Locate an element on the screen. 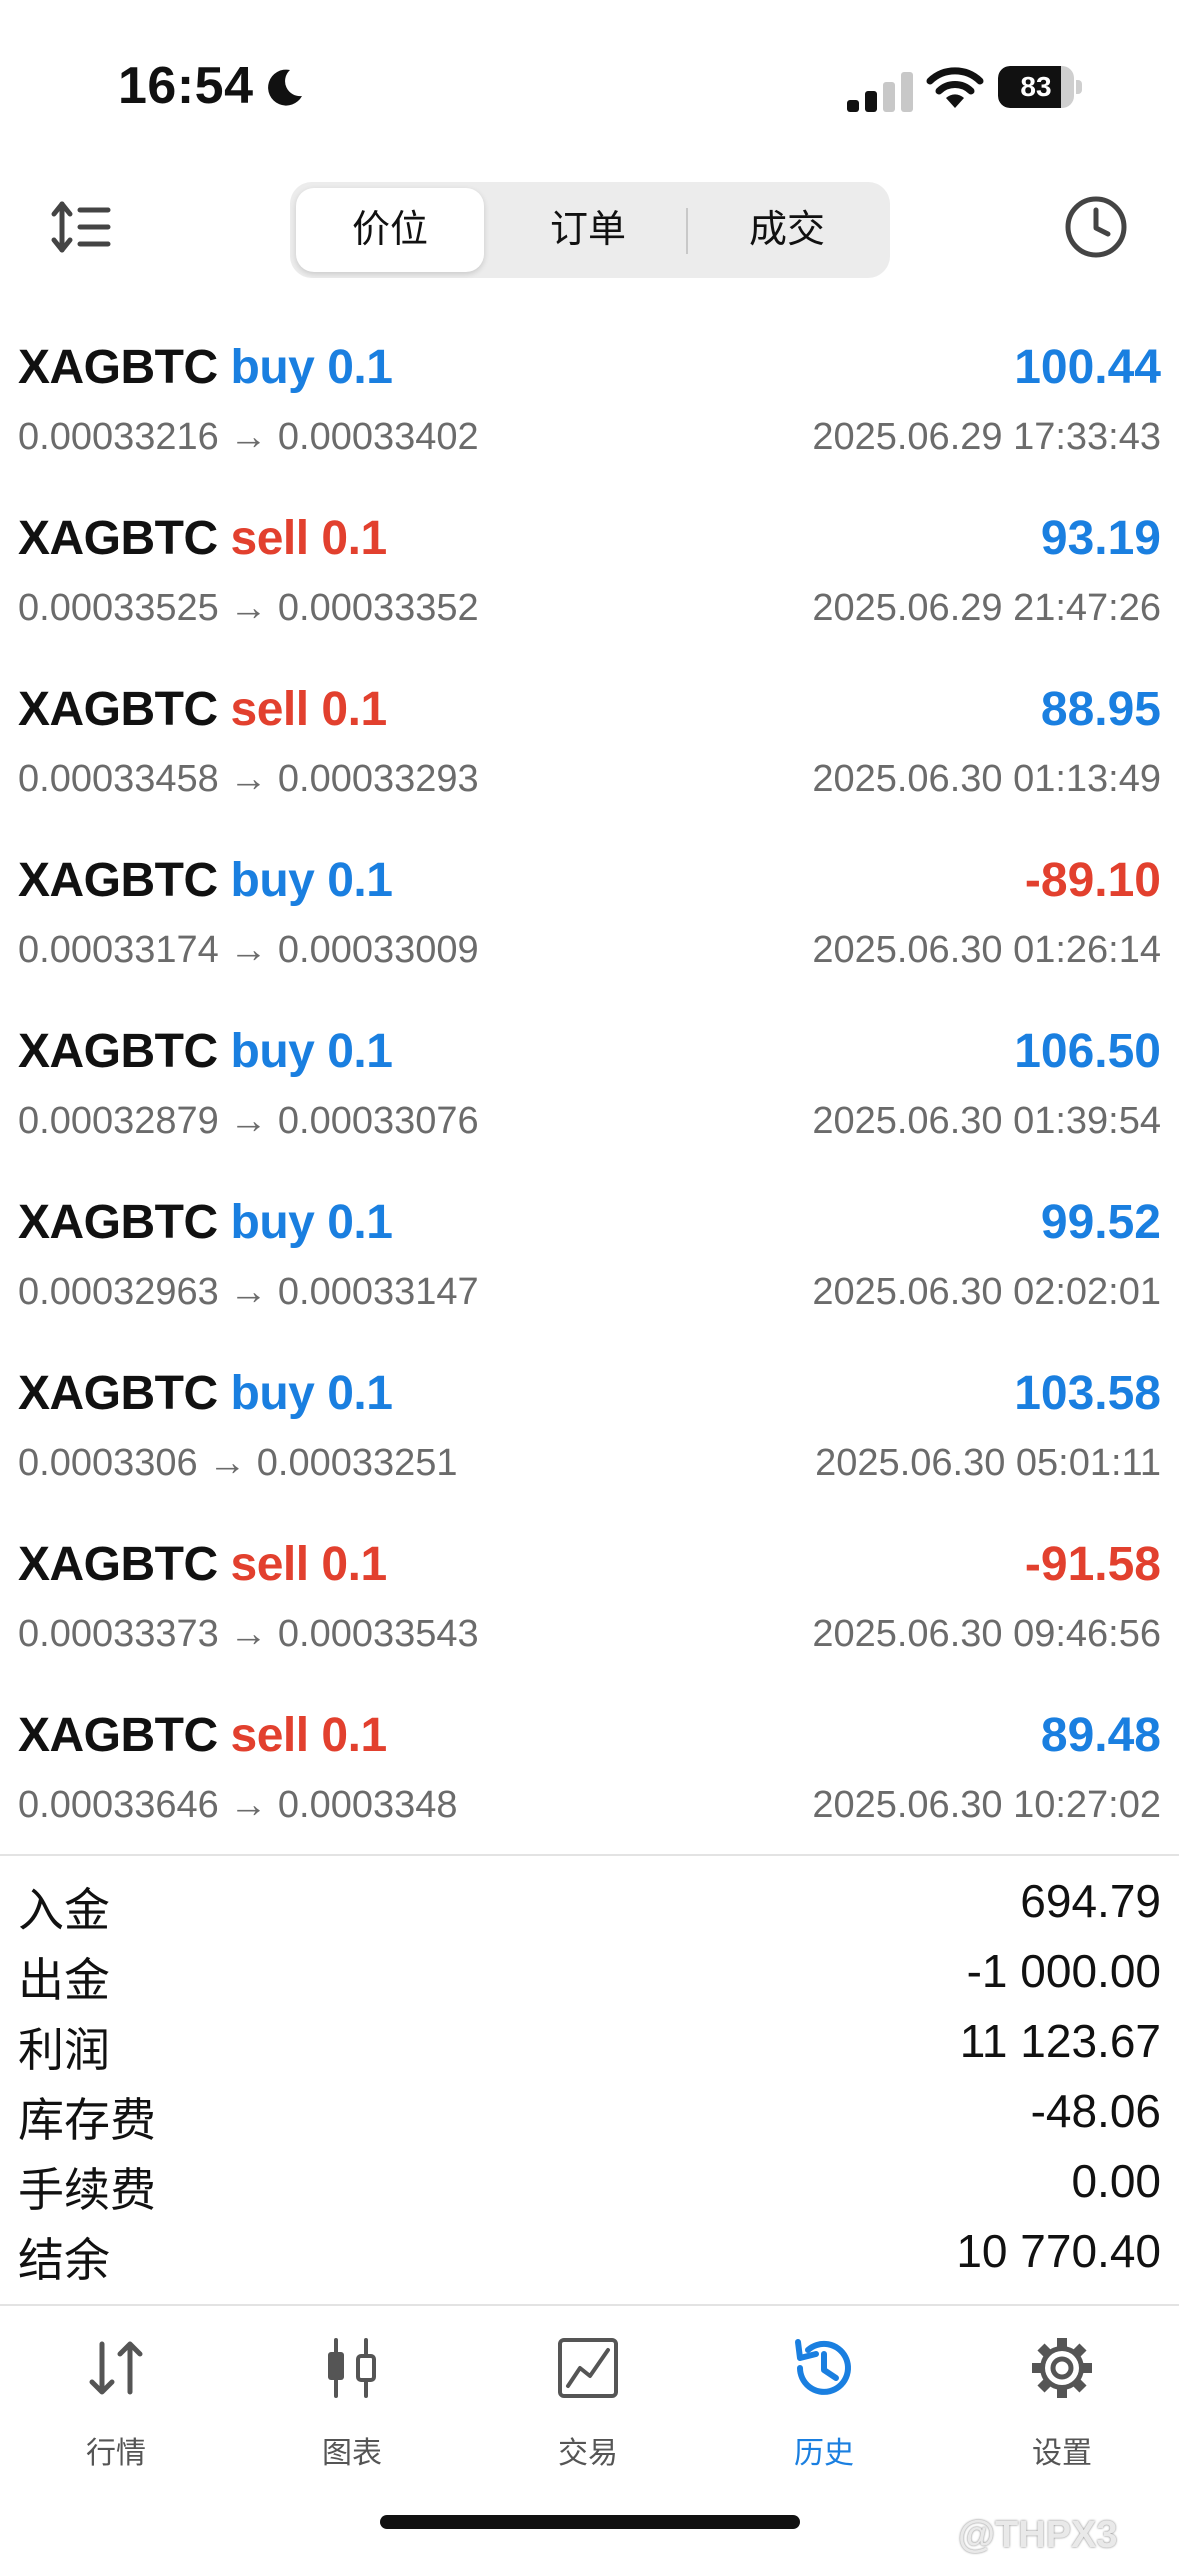  open-price: 0.0003306 is located at coordinates (108, 1463).